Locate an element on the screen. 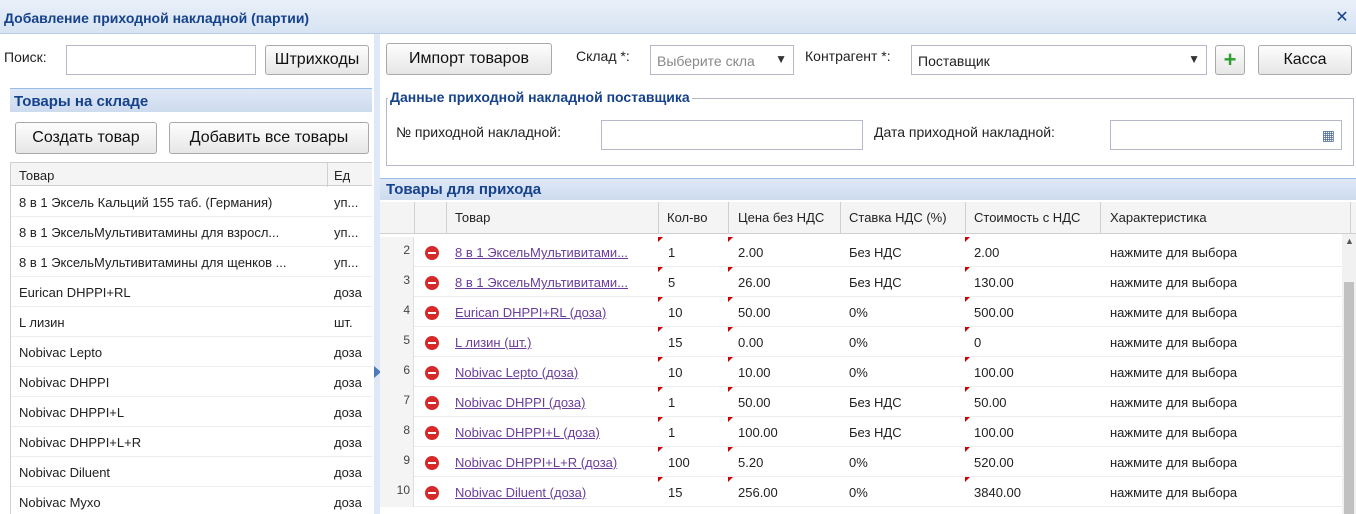  price-cell: 10.00 is located at coordinates (785, 372).